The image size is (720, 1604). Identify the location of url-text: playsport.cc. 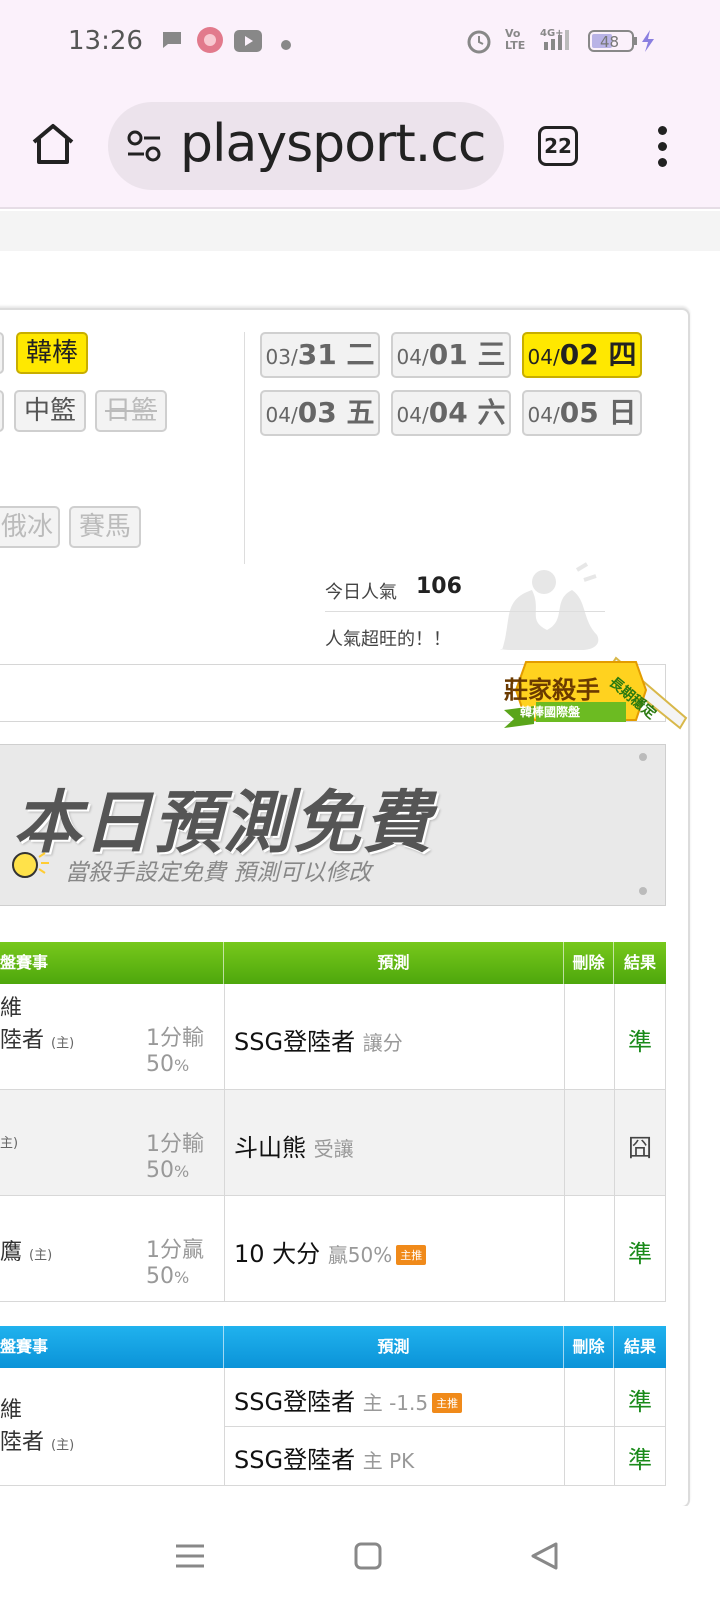
(333, 144).